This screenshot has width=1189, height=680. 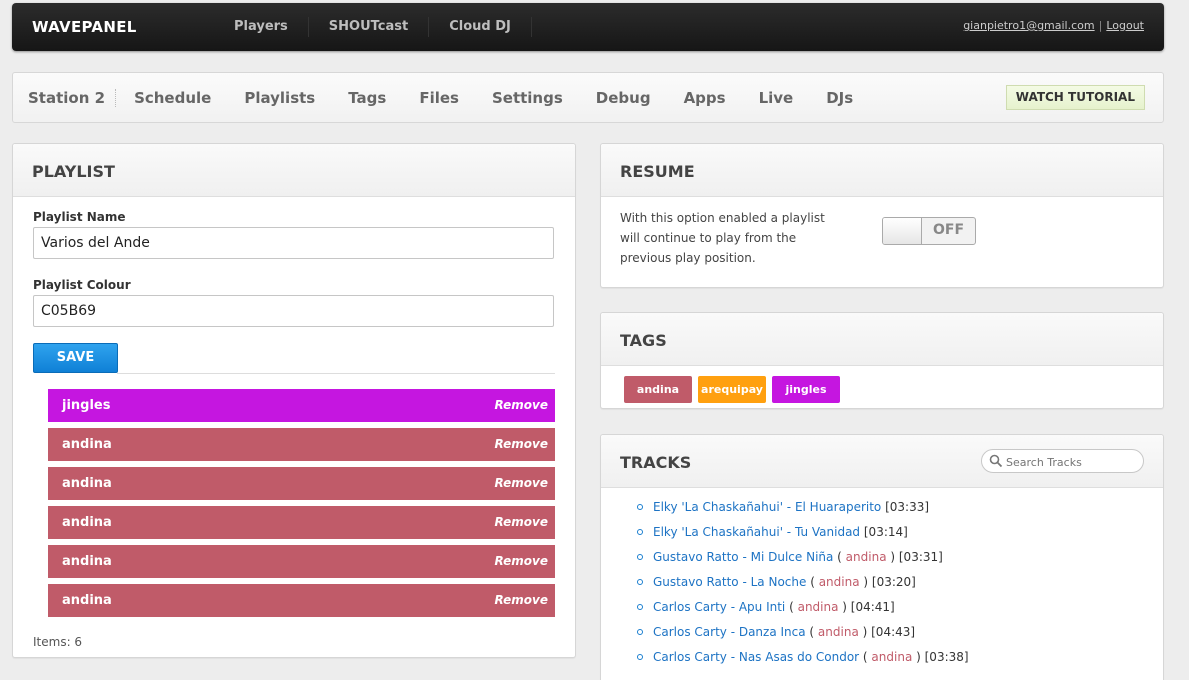 I want to click on playlist-item: jingles Remove, so click(x=301, y=405).